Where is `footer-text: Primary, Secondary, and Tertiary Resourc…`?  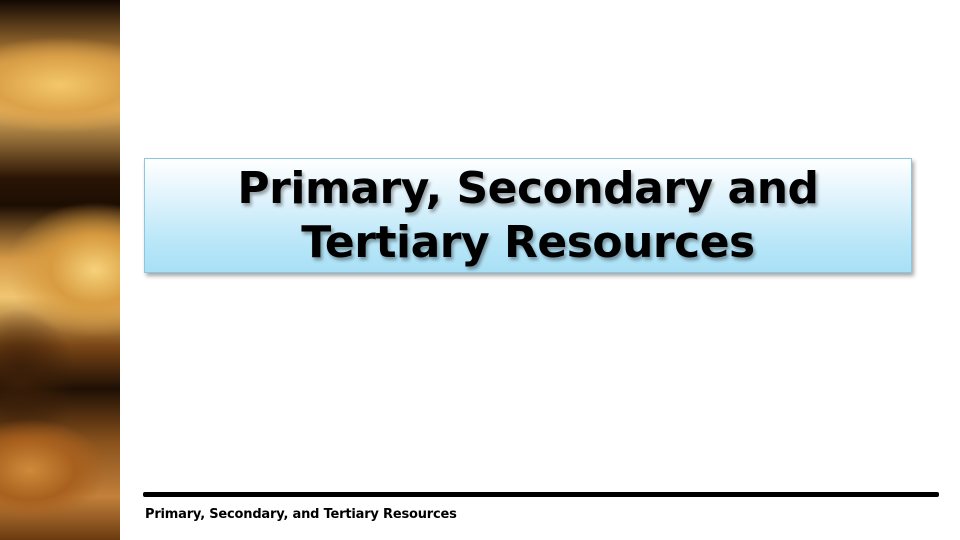
footer-text: Primary, Secondary, and Tertiary Resourc… is located at coordinates (301, 514).